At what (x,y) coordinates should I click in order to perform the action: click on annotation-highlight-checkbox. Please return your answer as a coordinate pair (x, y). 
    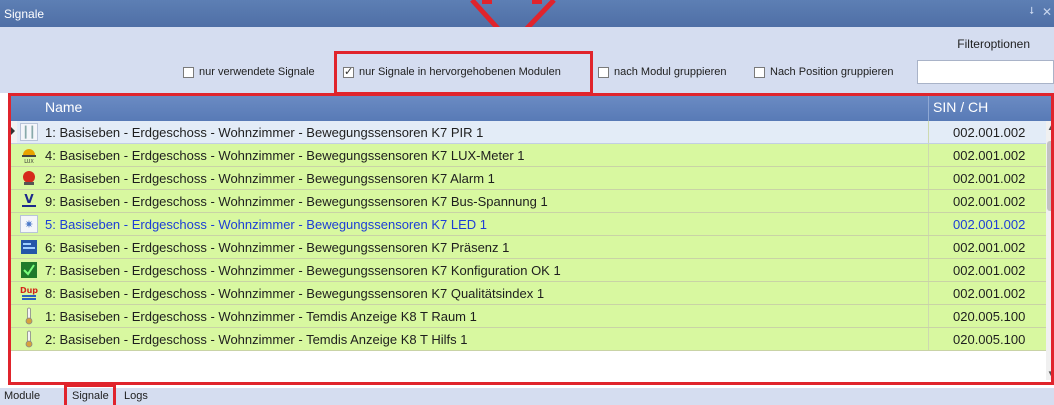
    Looking at the image, I should click on (463, 73).